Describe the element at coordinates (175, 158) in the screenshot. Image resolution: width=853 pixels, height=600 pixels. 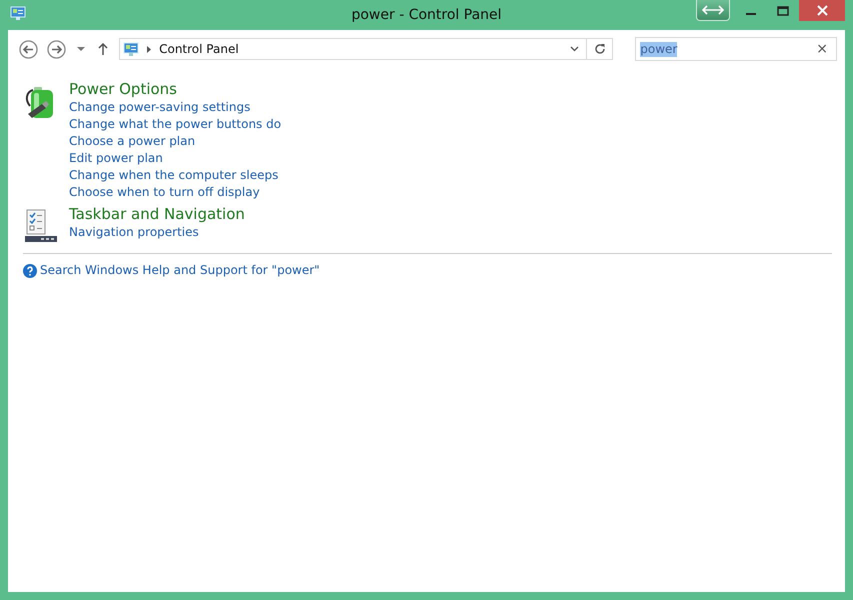
I see `task-link: Edit power plan` at that location.